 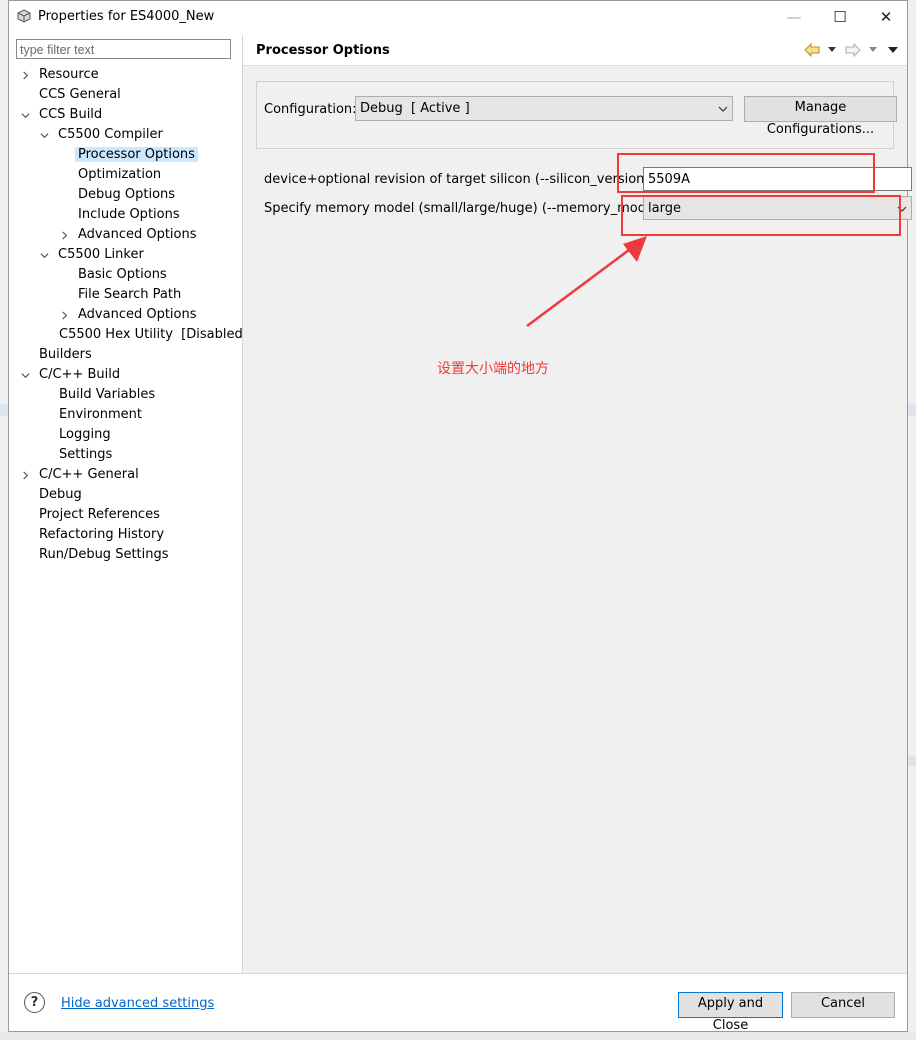 I want to click on tree-item-label: Logging, so click(x=85, y=434).